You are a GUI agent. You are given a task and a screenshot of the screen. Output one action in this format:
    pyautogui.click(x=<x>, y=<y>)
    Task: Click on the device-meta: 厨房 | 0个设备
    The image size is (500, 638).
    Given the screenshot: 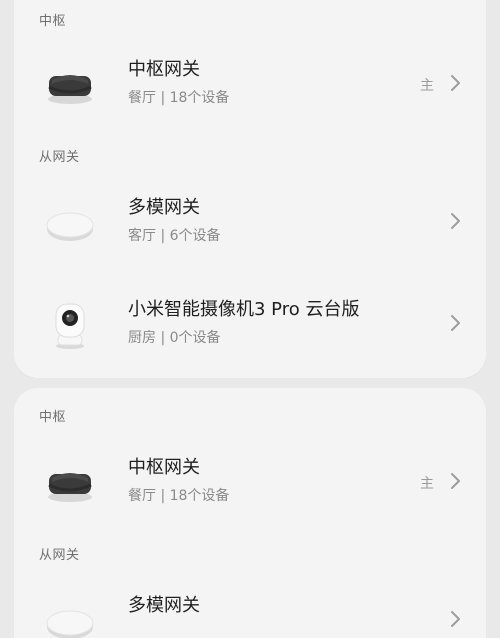 What is the action you would take?
    pyautogui.click(x=174, y=338)
    